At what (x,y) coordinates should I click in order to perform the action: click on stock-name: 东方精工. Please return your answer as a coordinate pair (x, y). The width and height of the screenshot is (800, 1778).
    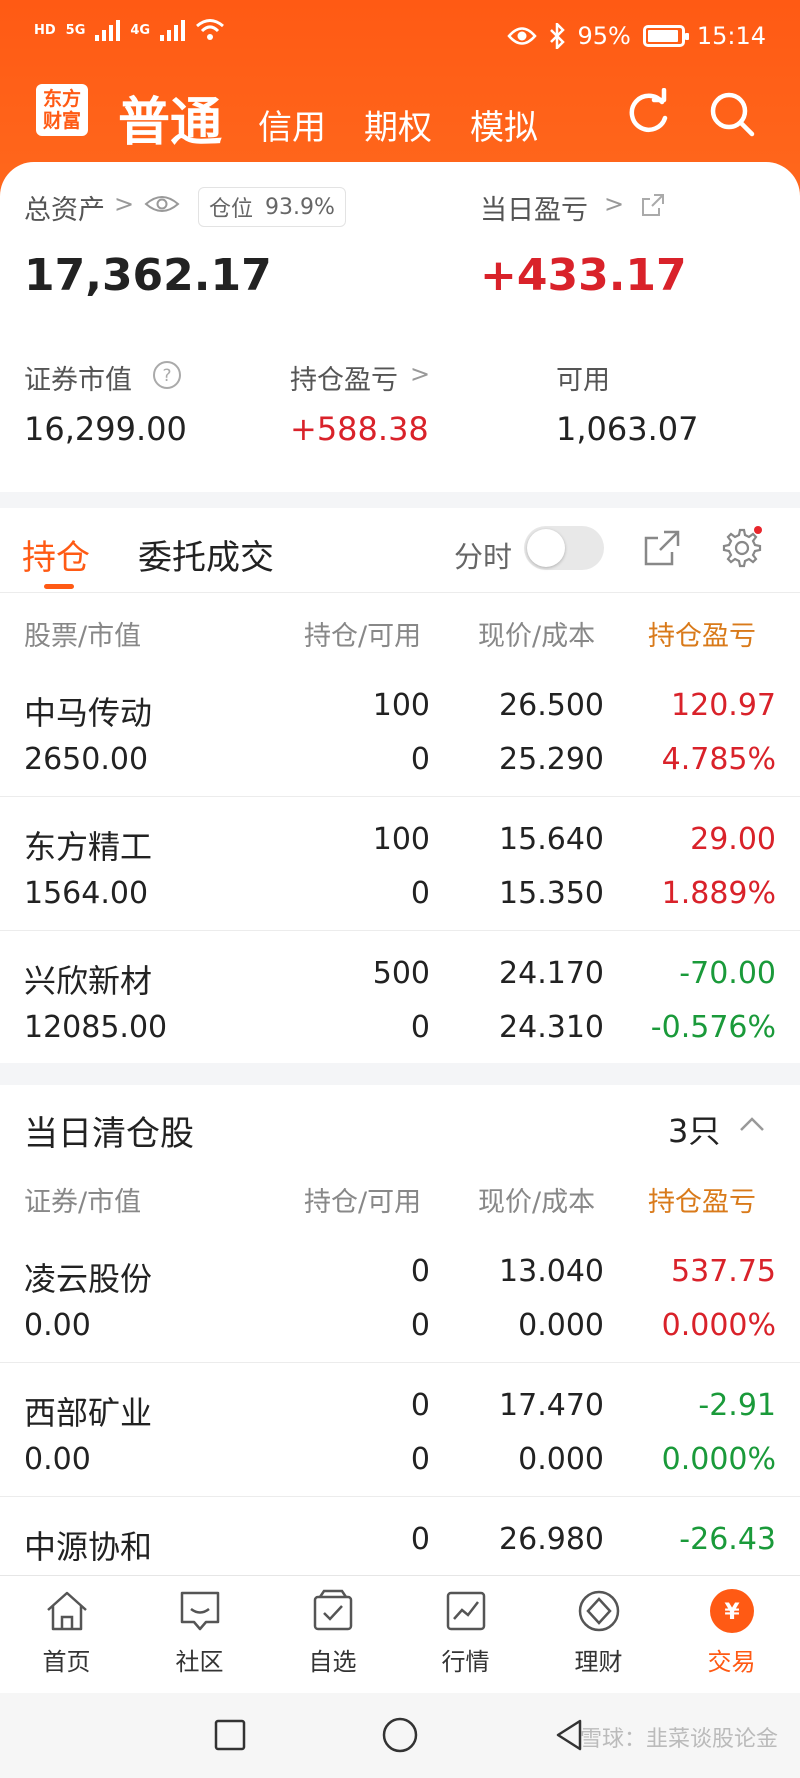
    Looking at the image, I should click on (88, 847).